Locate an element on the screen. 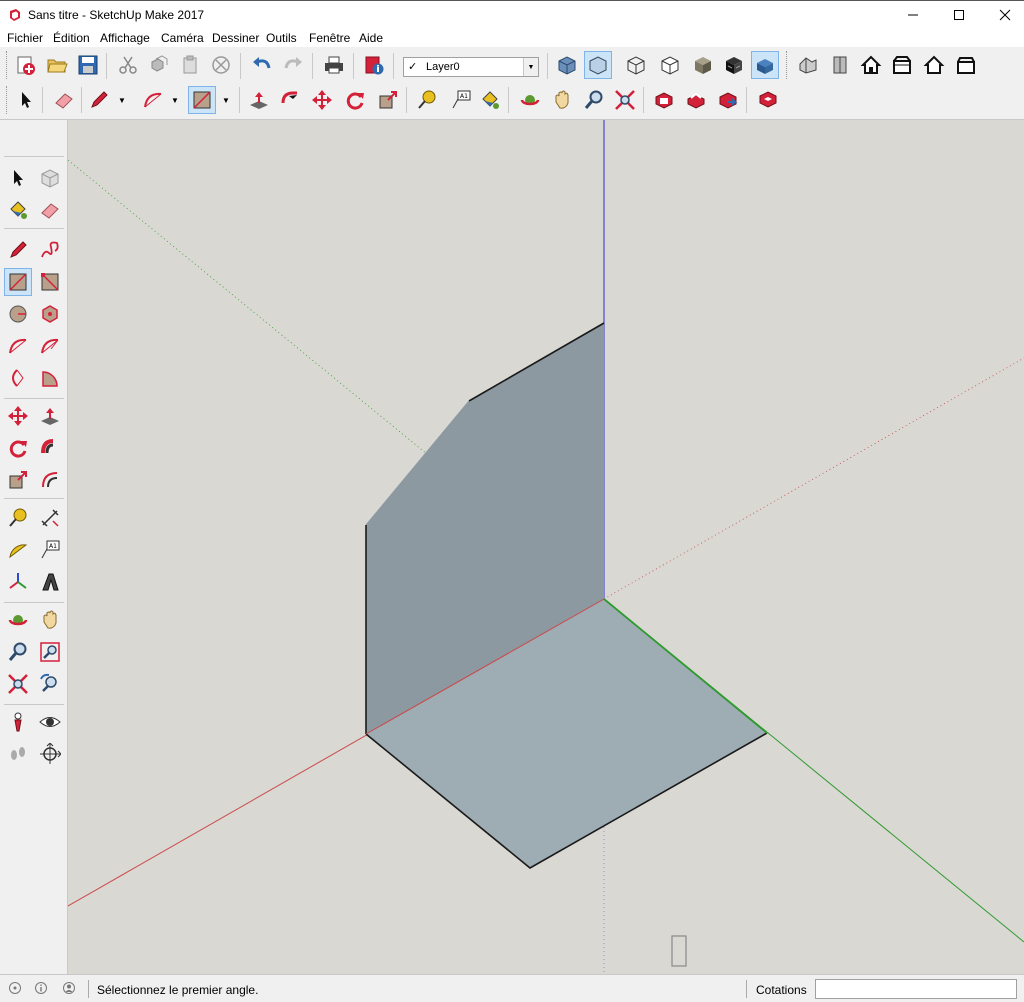 The image size is (1024, 1002). menu-dessiner: Dessiner is located at coordinates (235, 38).